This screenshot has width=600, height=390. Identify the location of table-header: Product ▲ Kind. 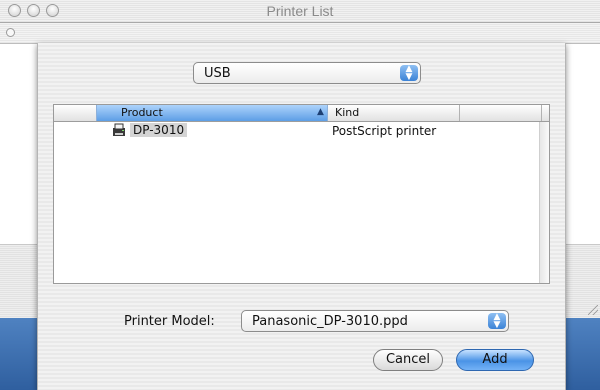
(301, 113).